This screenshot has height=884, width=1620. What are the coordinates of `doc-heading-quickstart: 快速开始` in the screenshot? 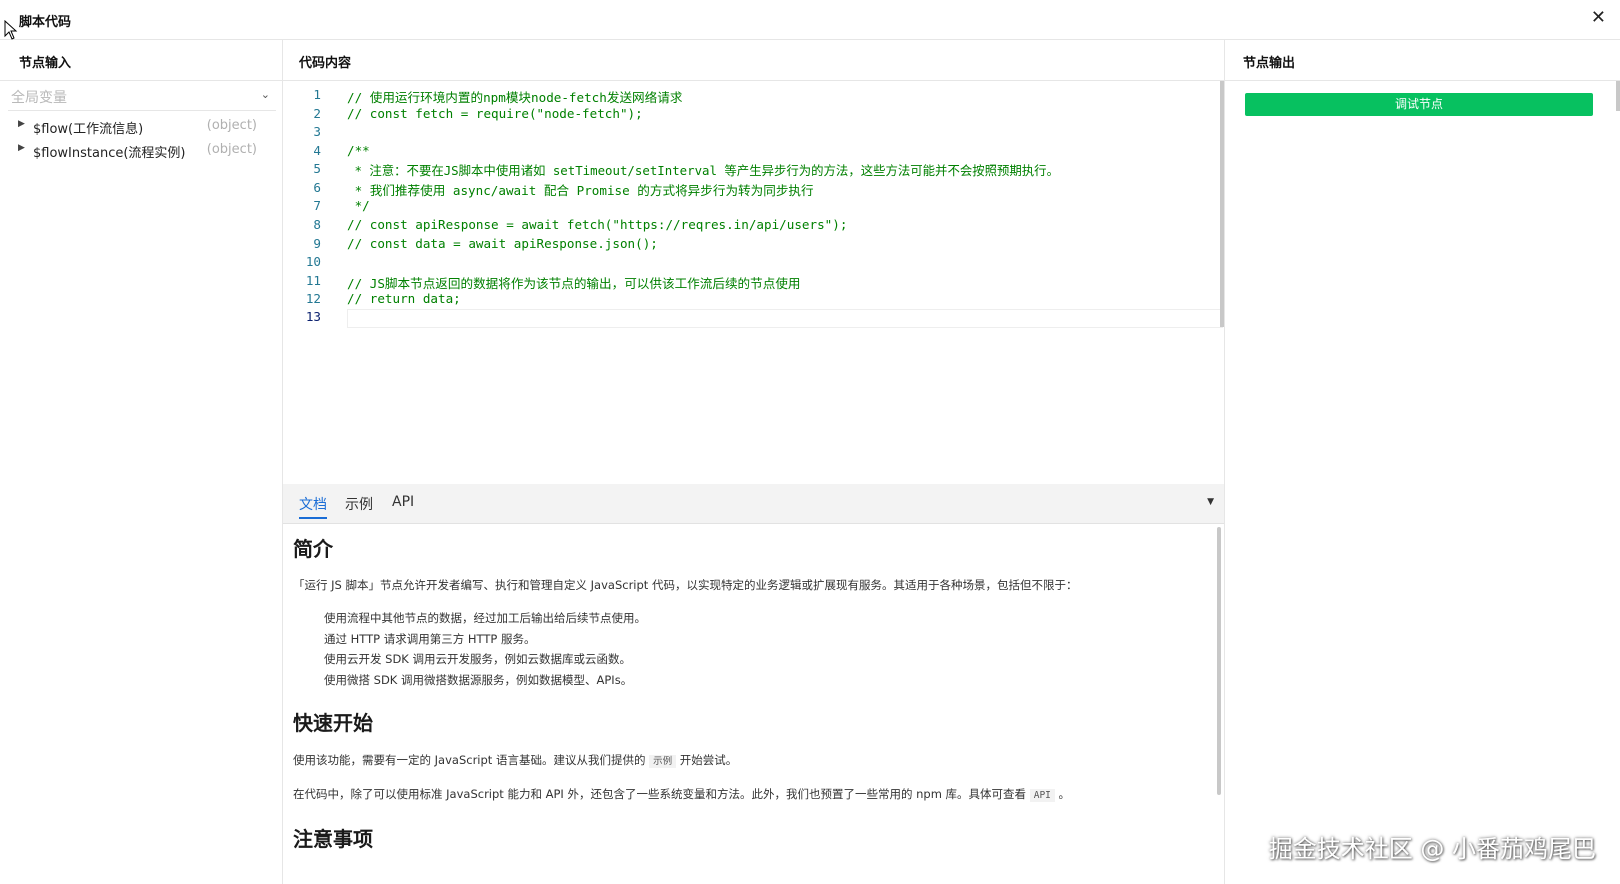 It's located at (333, 723).